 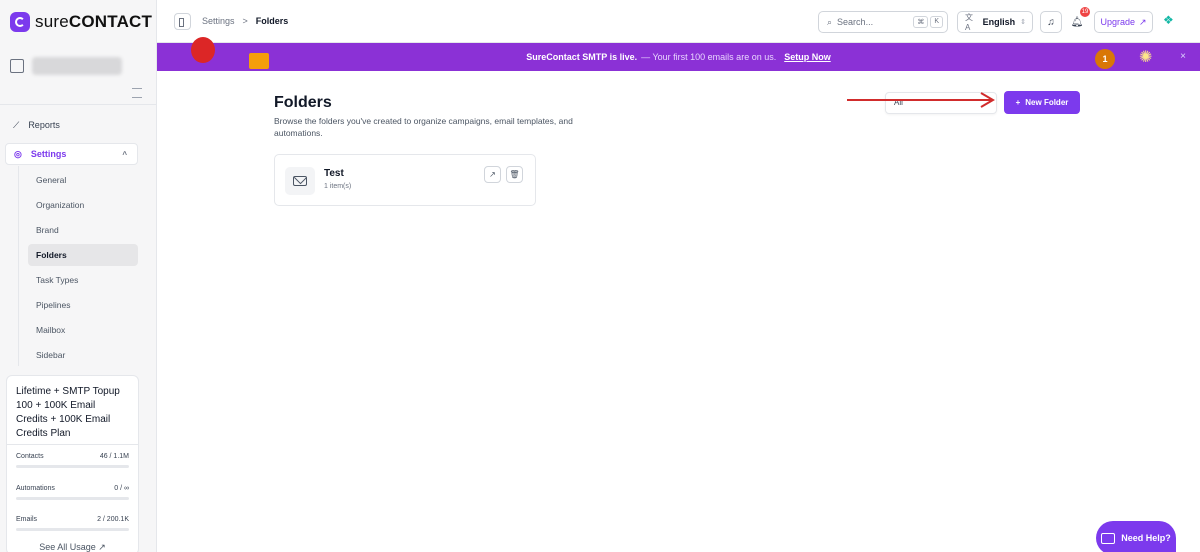 I want to click on sidebar-subitem-folders: Folders, so click(x=83, y=255).